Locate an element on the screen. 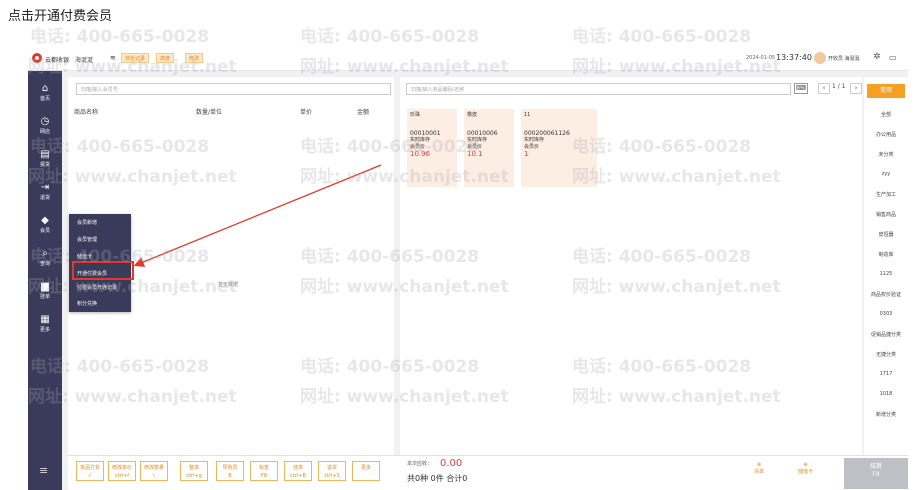 This screenshot has width=916, height=490. annotation-arrow is located at coordinates (257, 215).